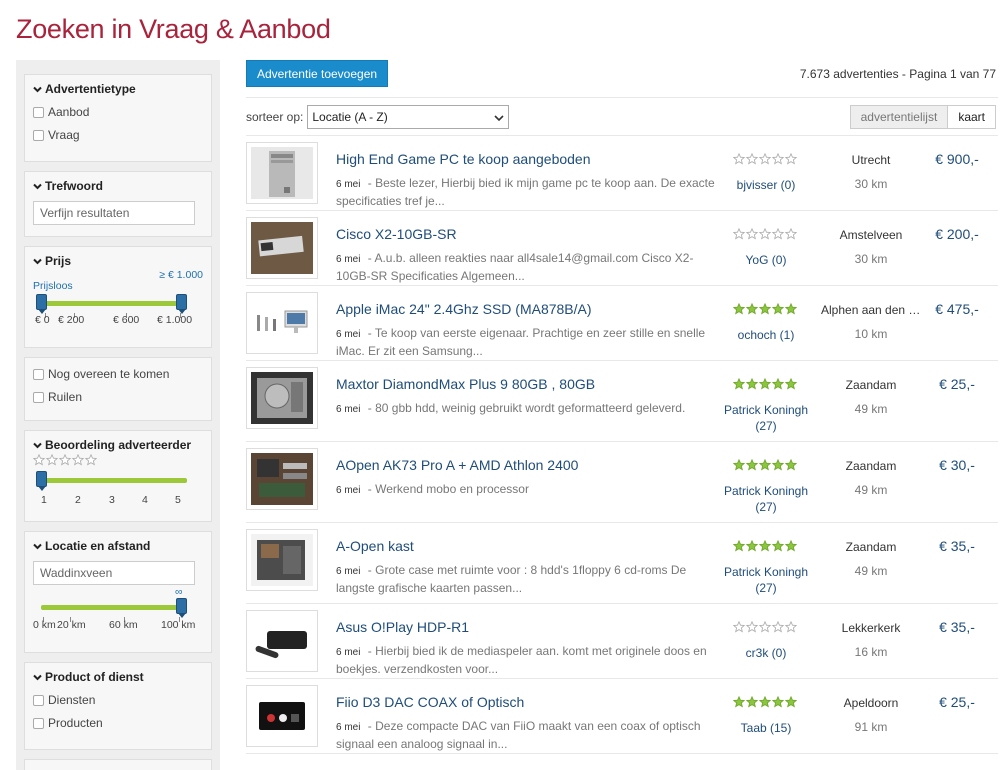 This screenshot has height=770, width=1006. I want to click on rating-tick-label: 1, so click(44, 500).